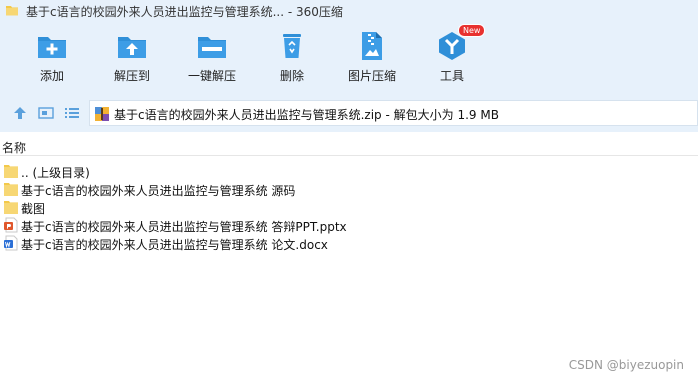 The width and height of the screenshot is (698, 380). I want to click on address-box: 基于c语言的校园外来人员进出监控与管理系统.zip - 解包大小为 1.9 MB, so click(393, 113).